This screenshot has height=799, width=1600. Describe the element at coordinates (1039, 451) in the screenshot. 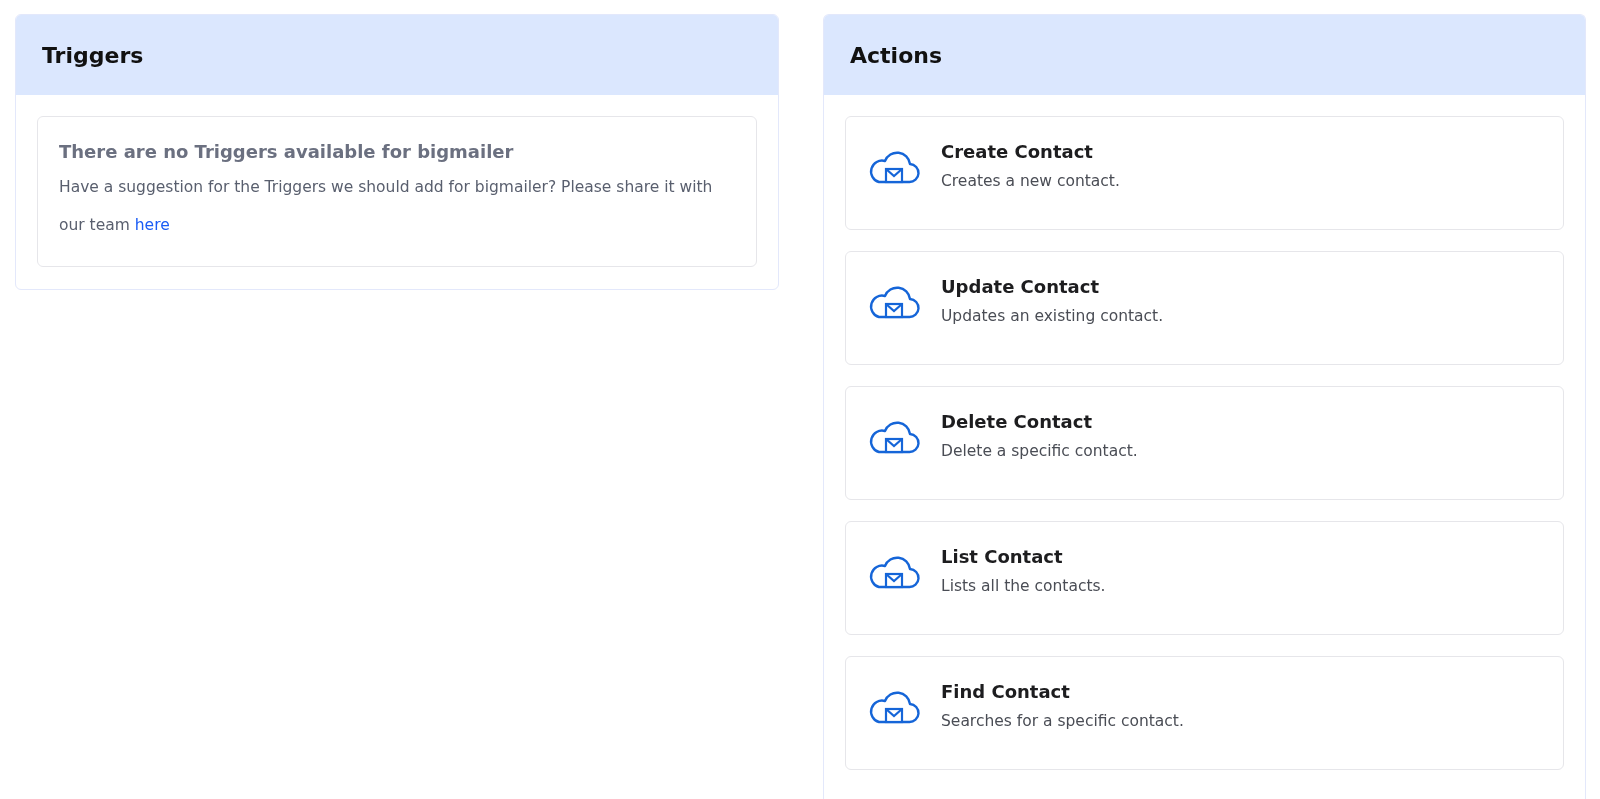

I see `action-description: Delete a specific contact.` at that location.